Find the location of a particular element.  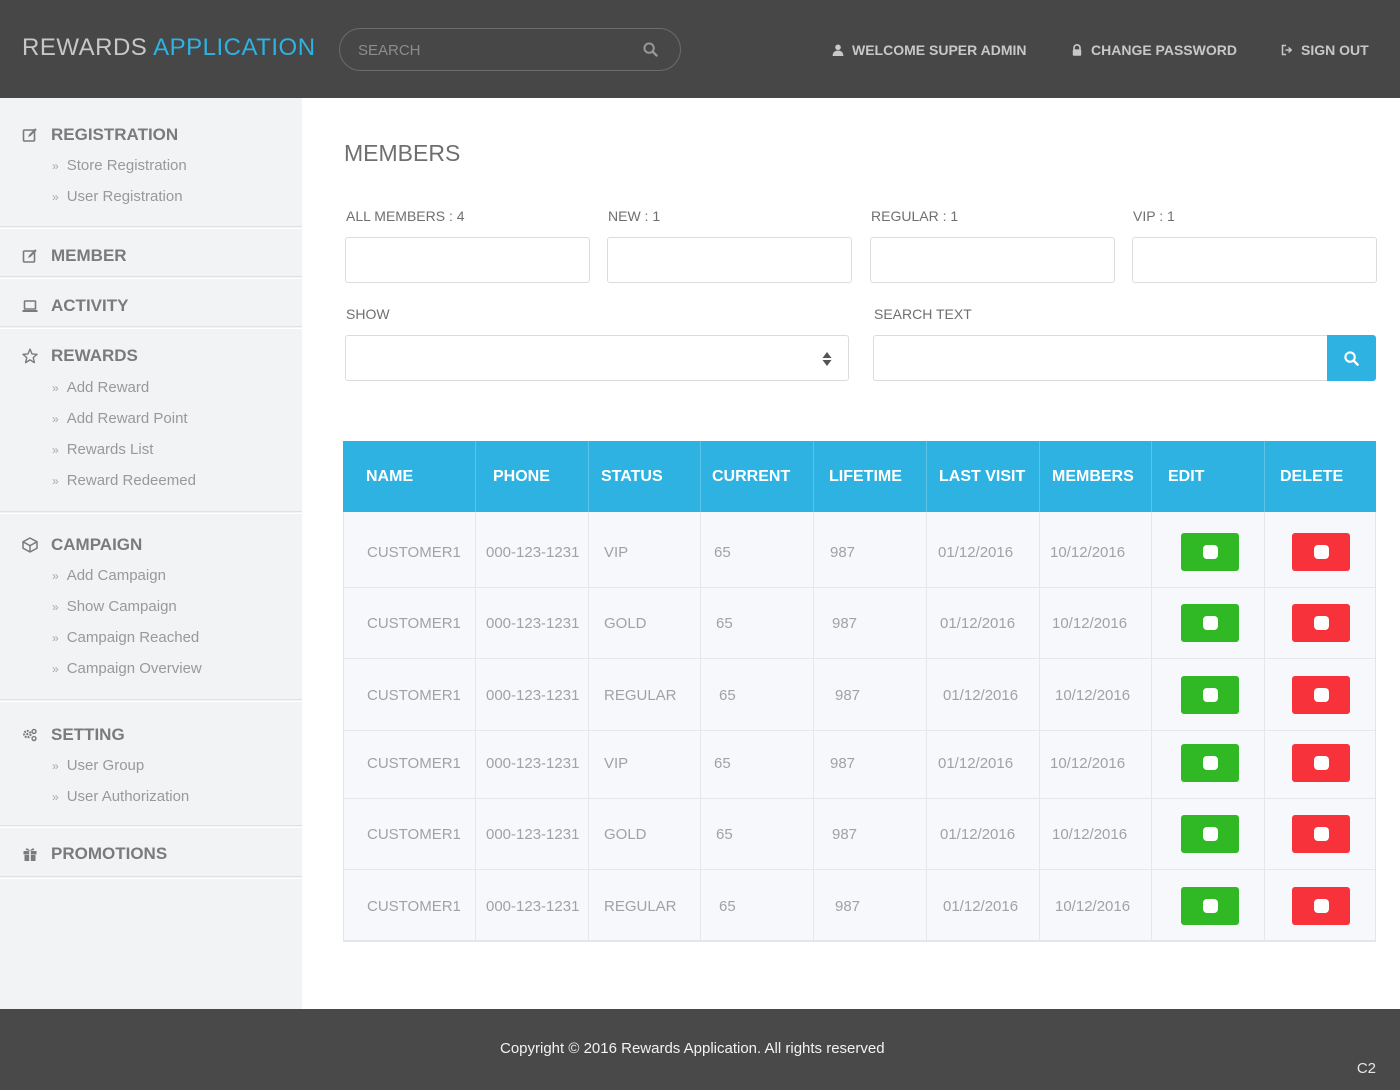

sidebar-subitem-campaign-reached: » Campaign Reached is located at coordinates (125, 637).